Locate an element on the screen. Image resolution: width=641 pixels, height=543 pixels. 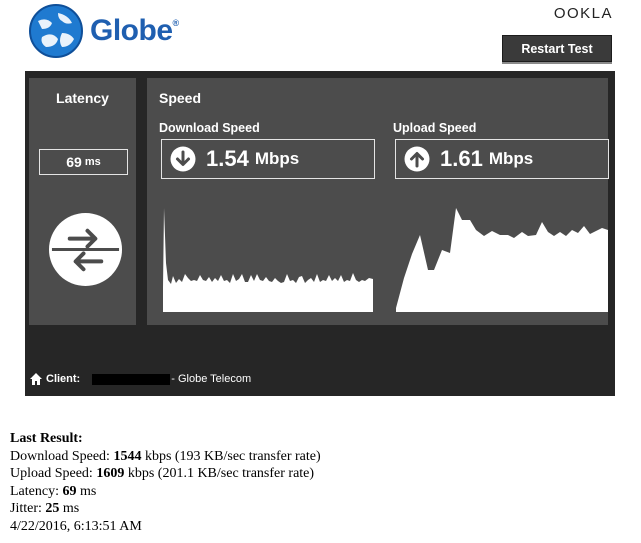
upload-speed-unit: Mbps is located at coordinates (511, 158).